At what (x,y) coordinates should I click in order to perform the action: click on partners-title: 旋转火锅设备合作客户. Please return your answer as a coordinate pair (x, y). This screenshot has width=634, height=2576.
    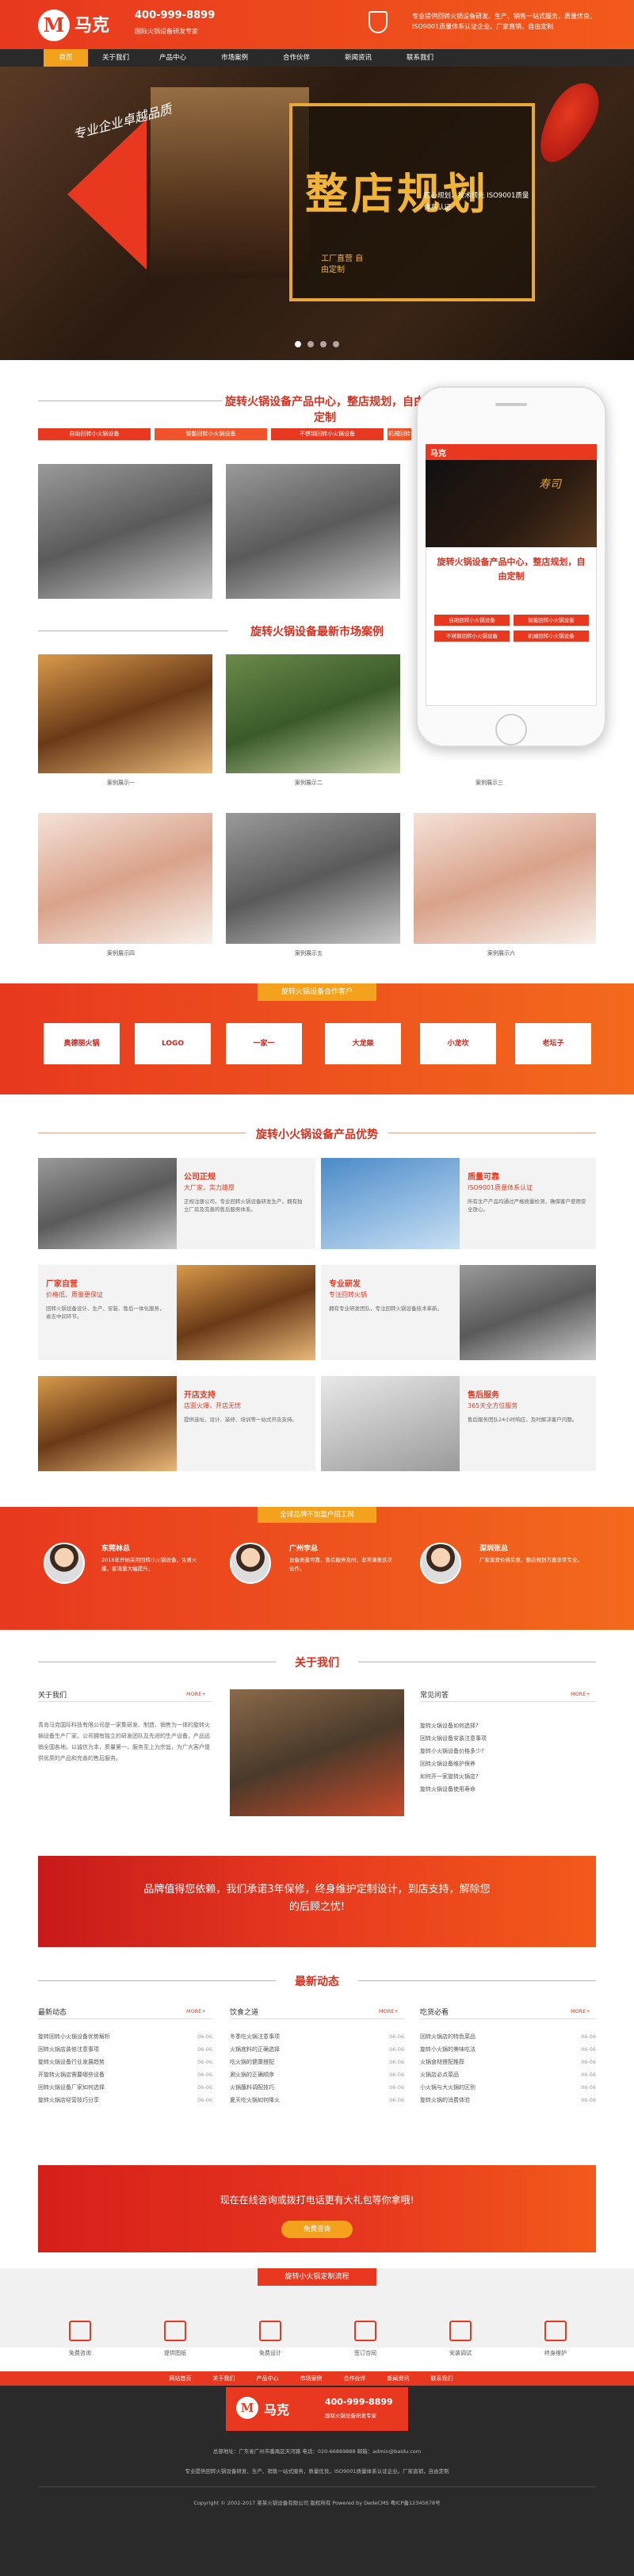
    Looking at the image, I should click on (317, 992).